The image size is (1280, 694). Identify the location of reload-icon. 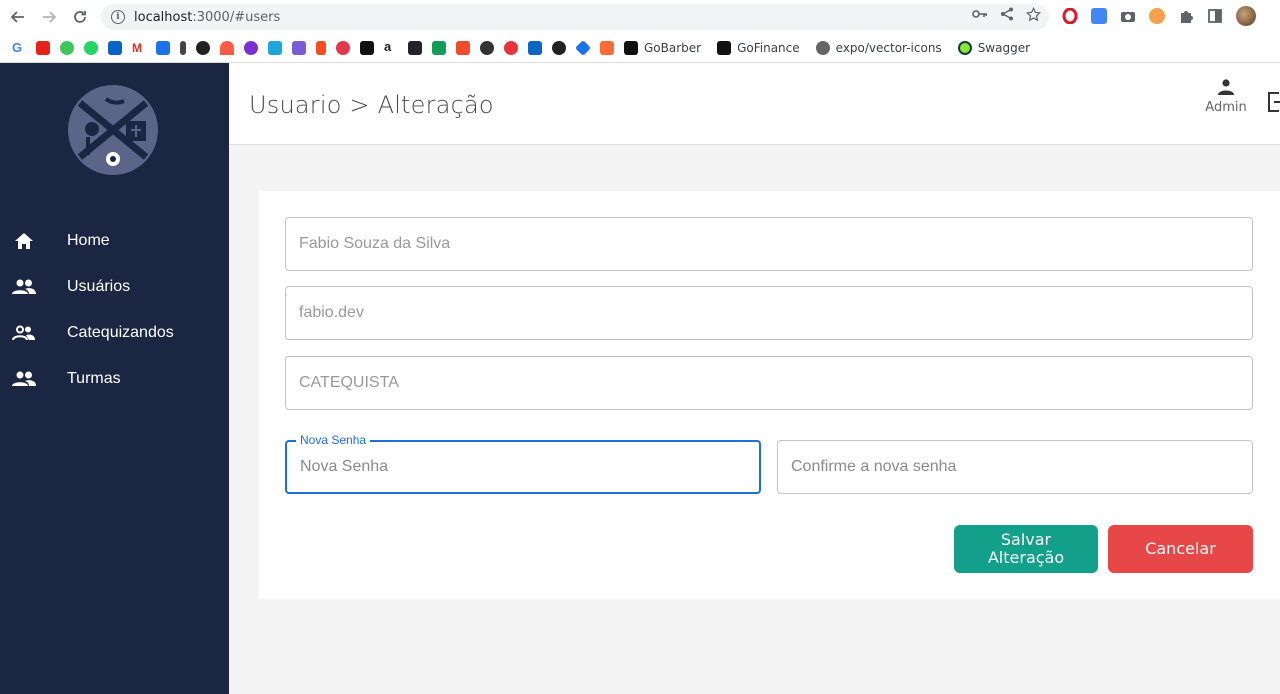
(80, 17).